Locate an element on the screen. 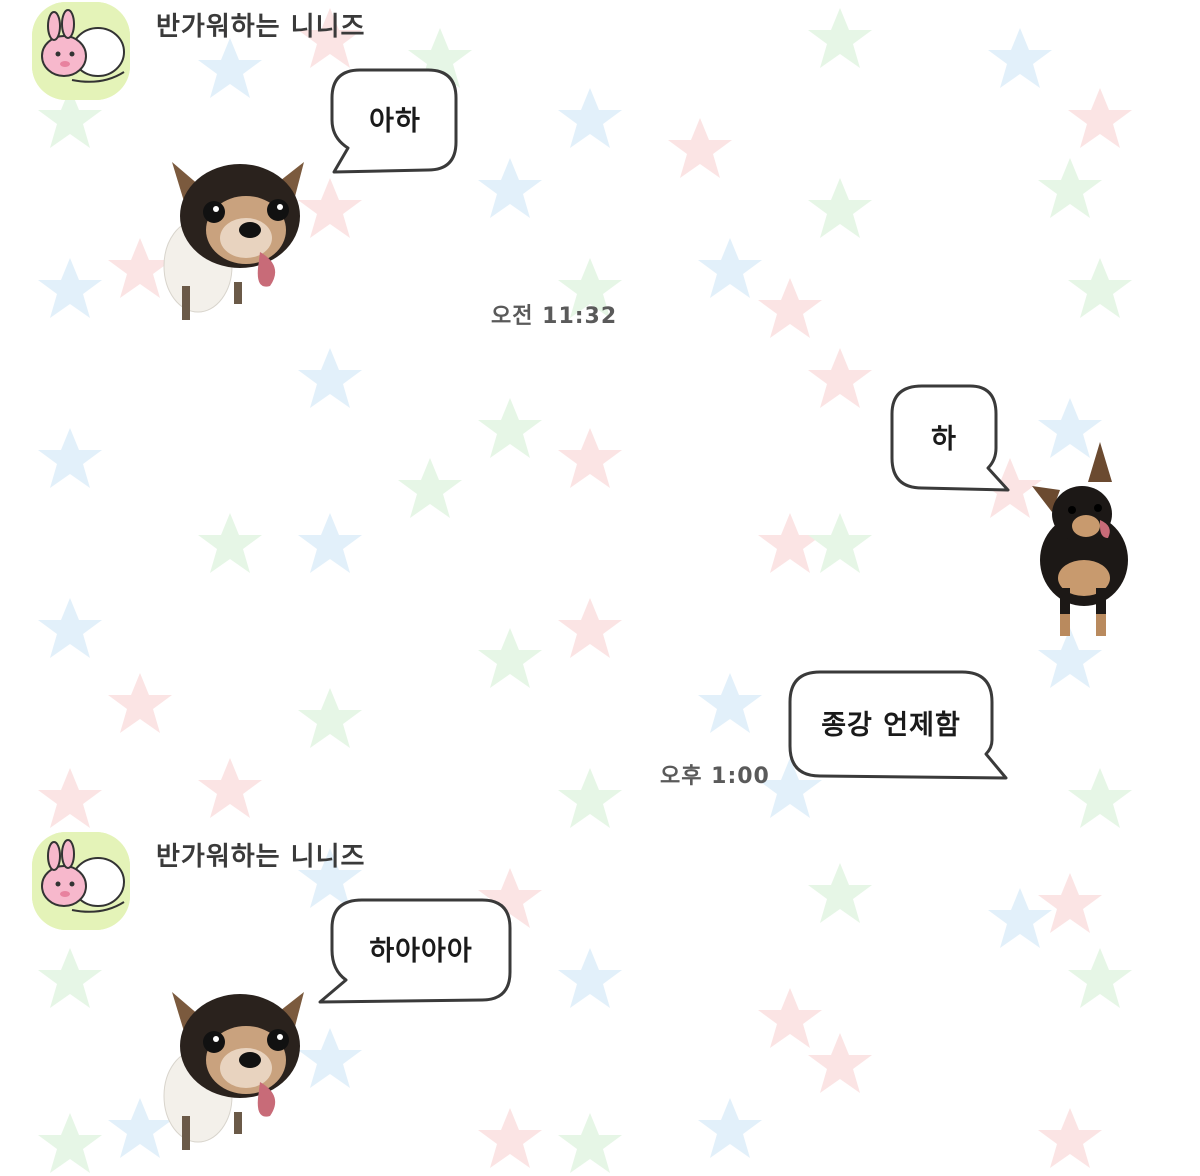 This screenshot has height=1176, width=1200. message-bubble: 종강 언제함 is located at coordinates (898, 726).